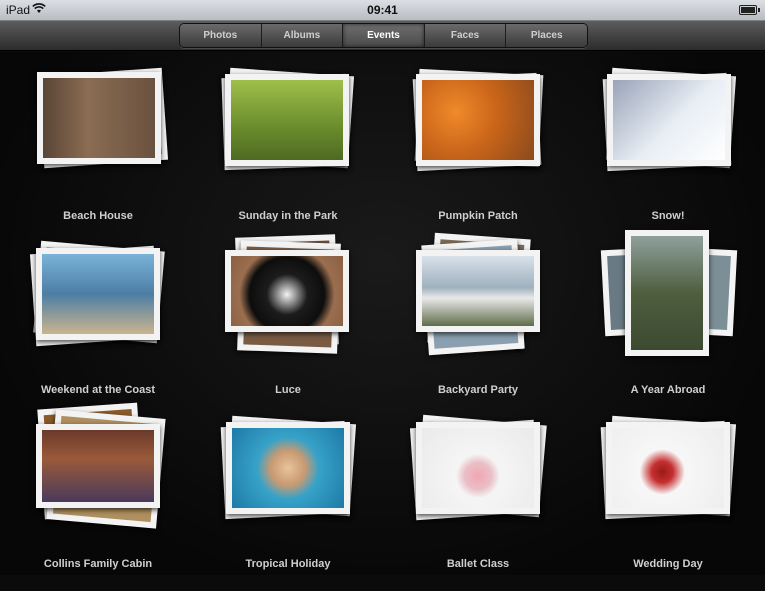 The width and height of the screenshot is (765, 591). I want to click on event-tile: Collins Family Cabin, so click(98, 496).